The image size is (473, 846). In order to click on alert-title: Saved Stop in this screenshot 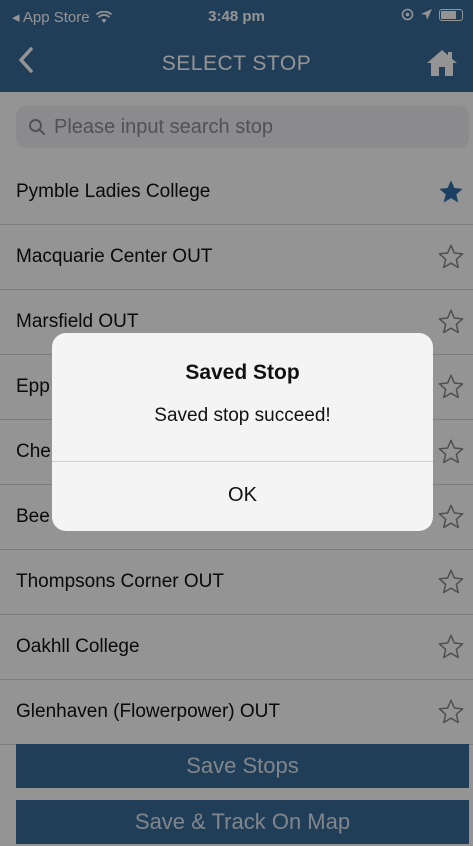, I will do `click(242, 372)`.